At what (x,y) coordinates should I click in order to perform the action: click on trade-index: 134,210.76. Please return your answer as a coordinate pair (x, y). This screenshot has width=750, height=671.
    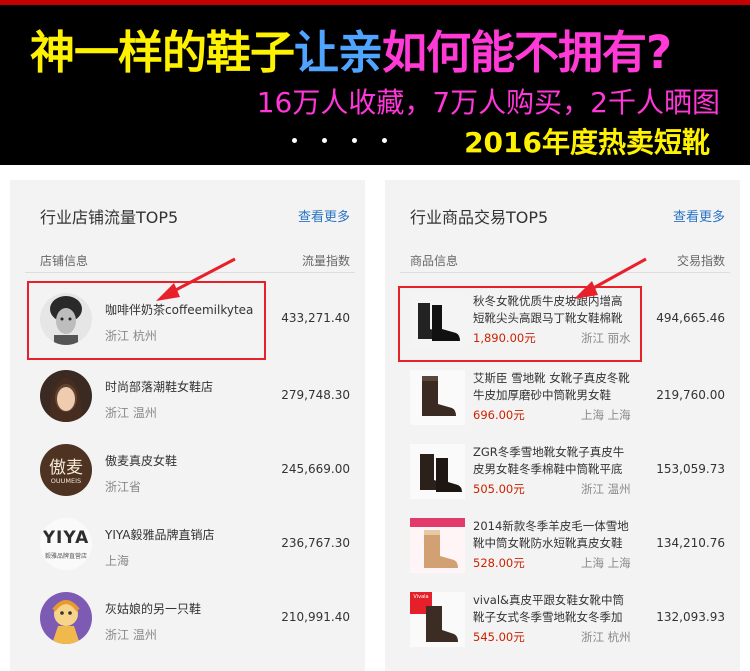
    Looking at the image, I should click on (690, 543).